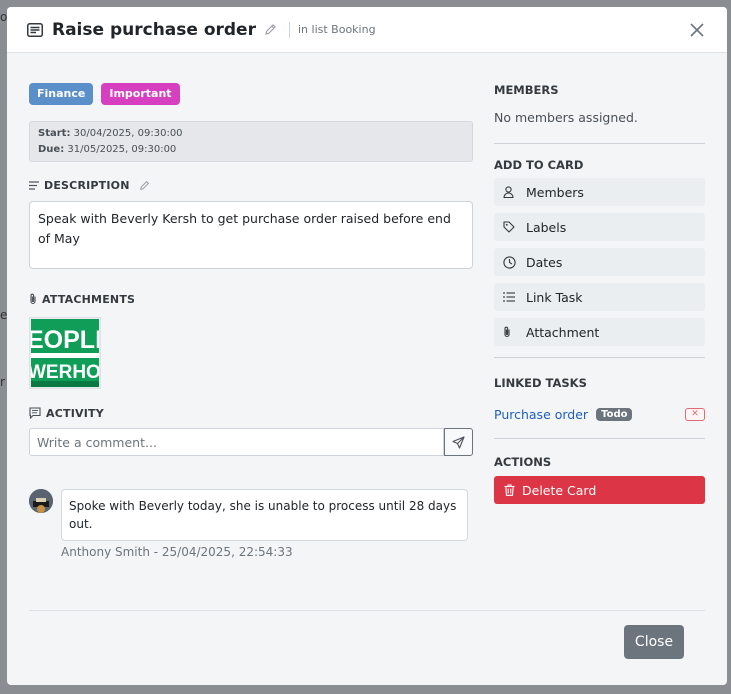 The width and height of the screenshot is (731, 694). What do you see at coordinates (54, 133) in the screenshot?
I see `start-label: Start:` at bounding box center [54, 133].